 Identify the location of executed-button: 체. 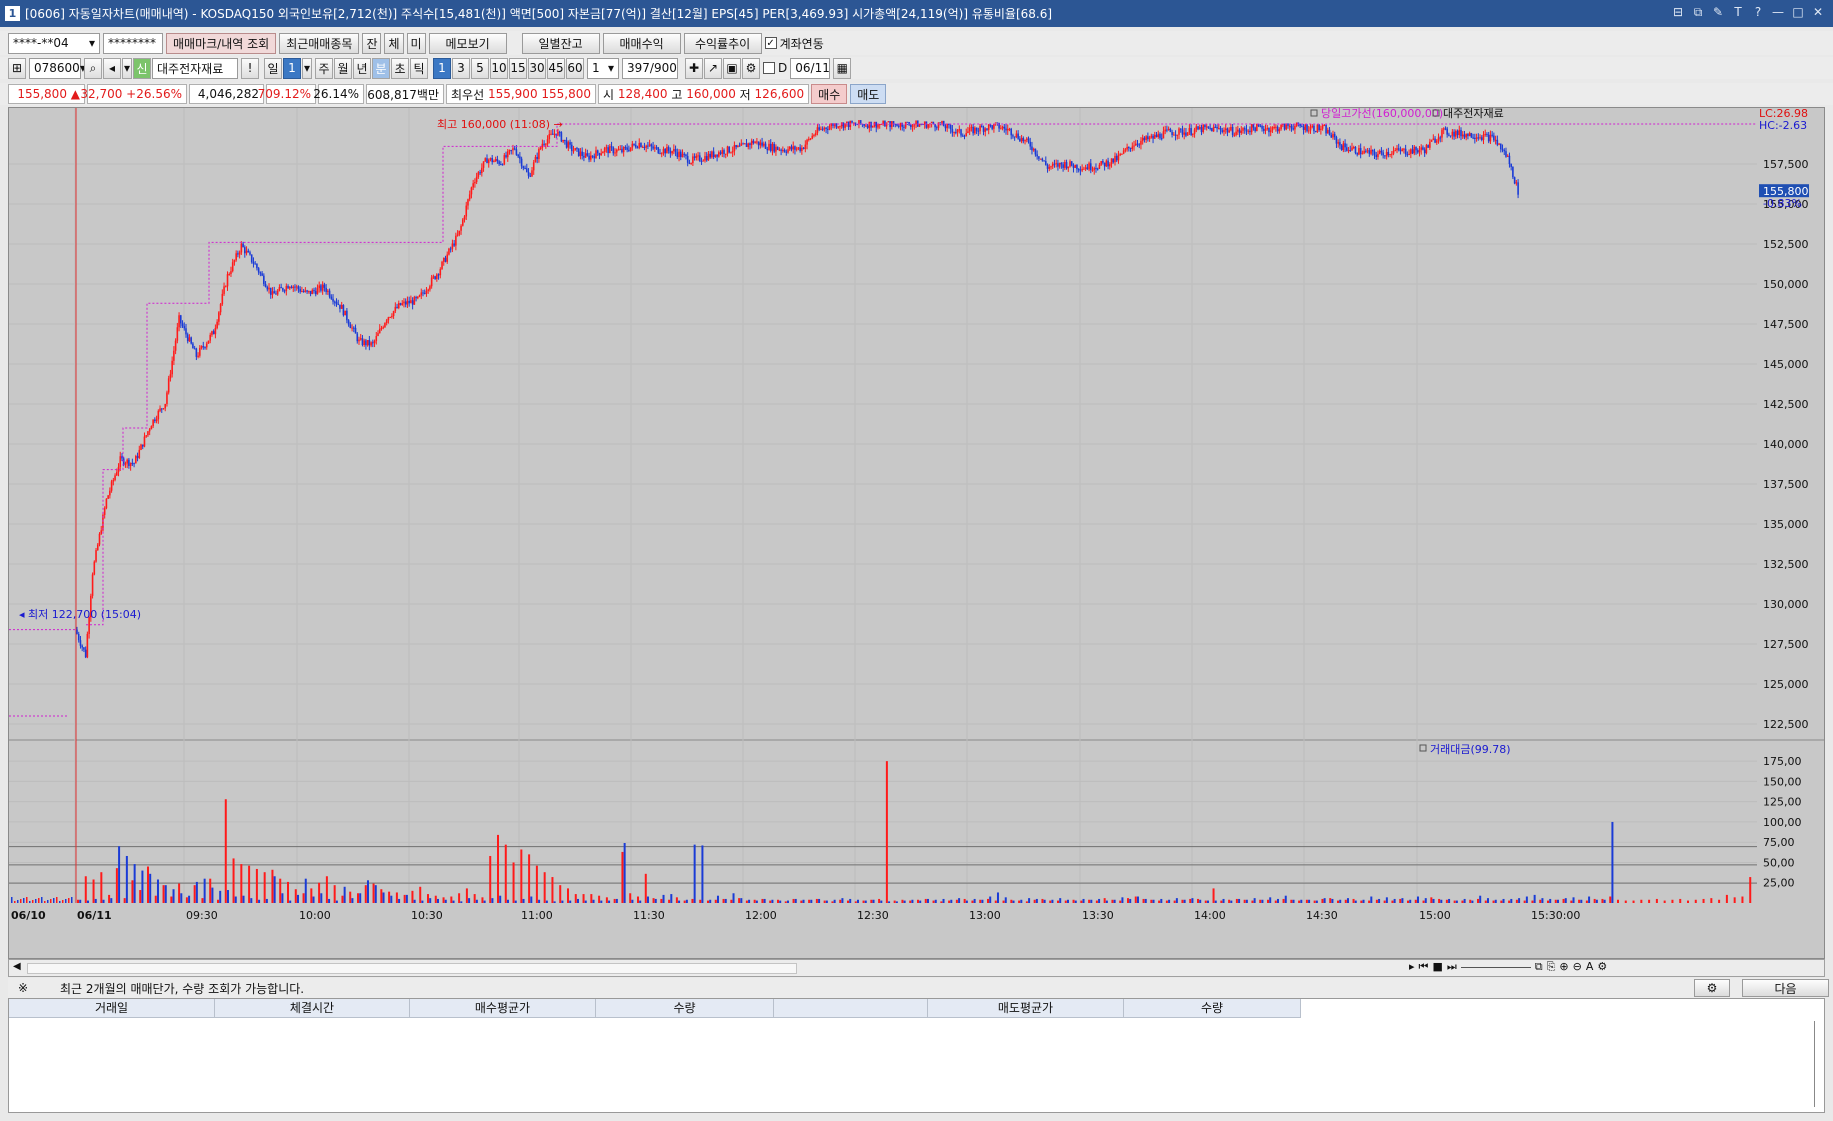
(394, 43).